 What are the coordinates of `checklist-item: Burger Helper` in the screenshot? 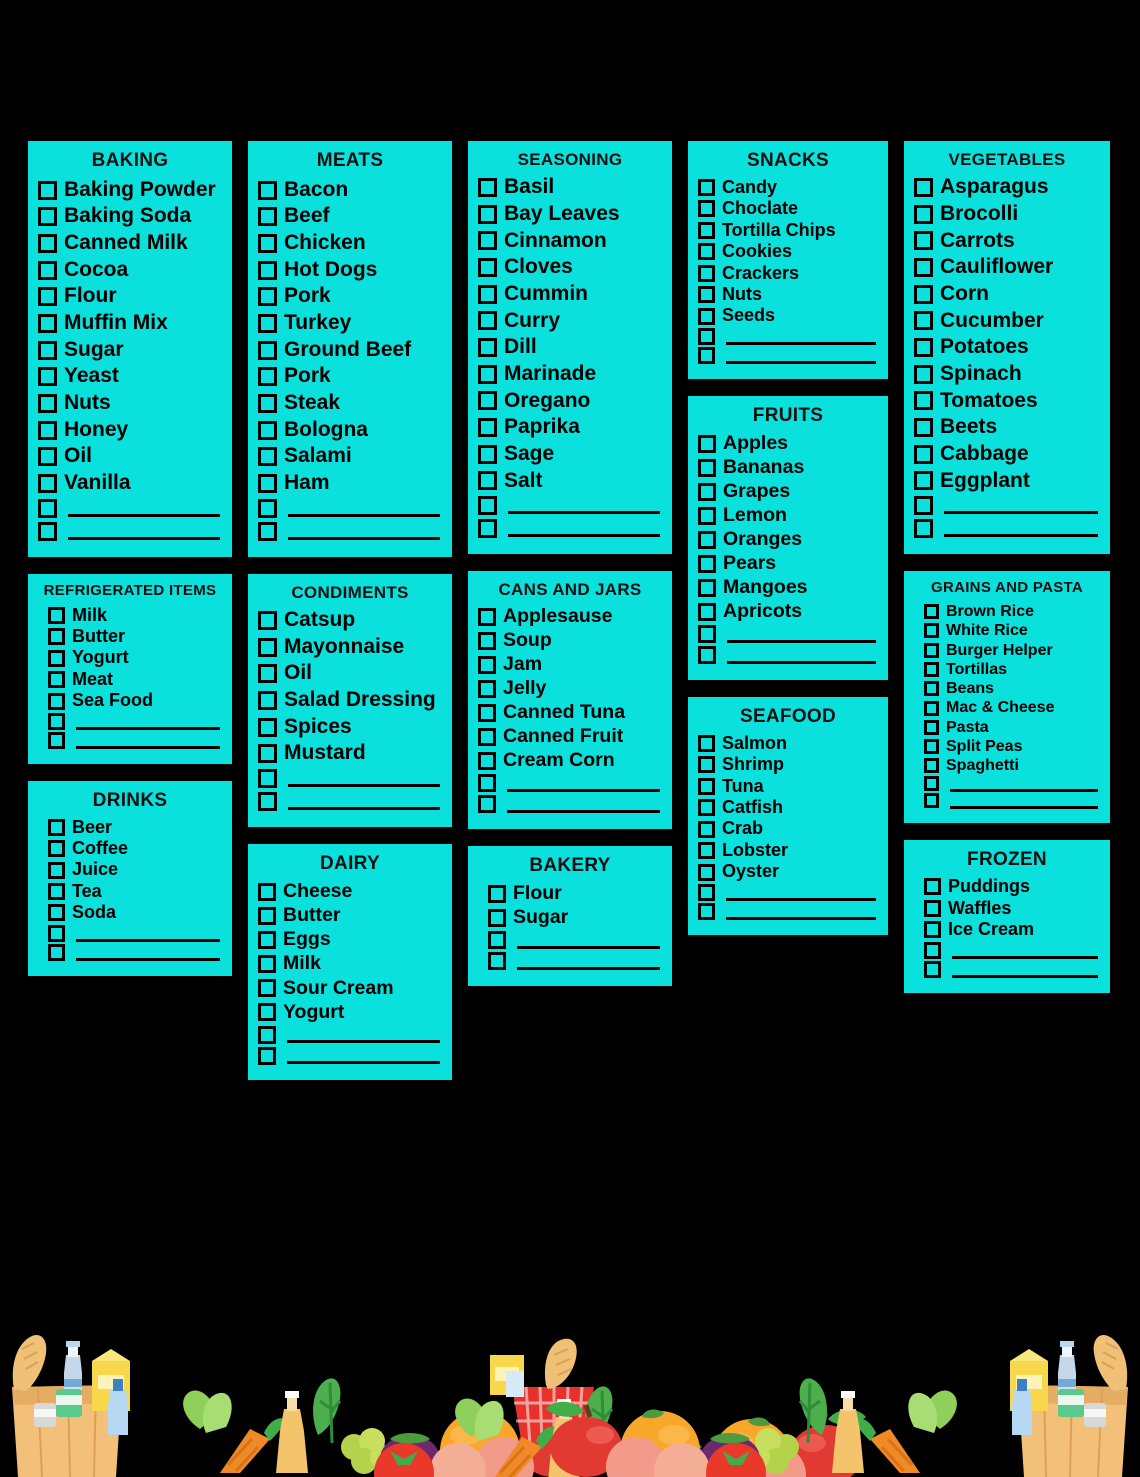 It's located at (1007, 650).